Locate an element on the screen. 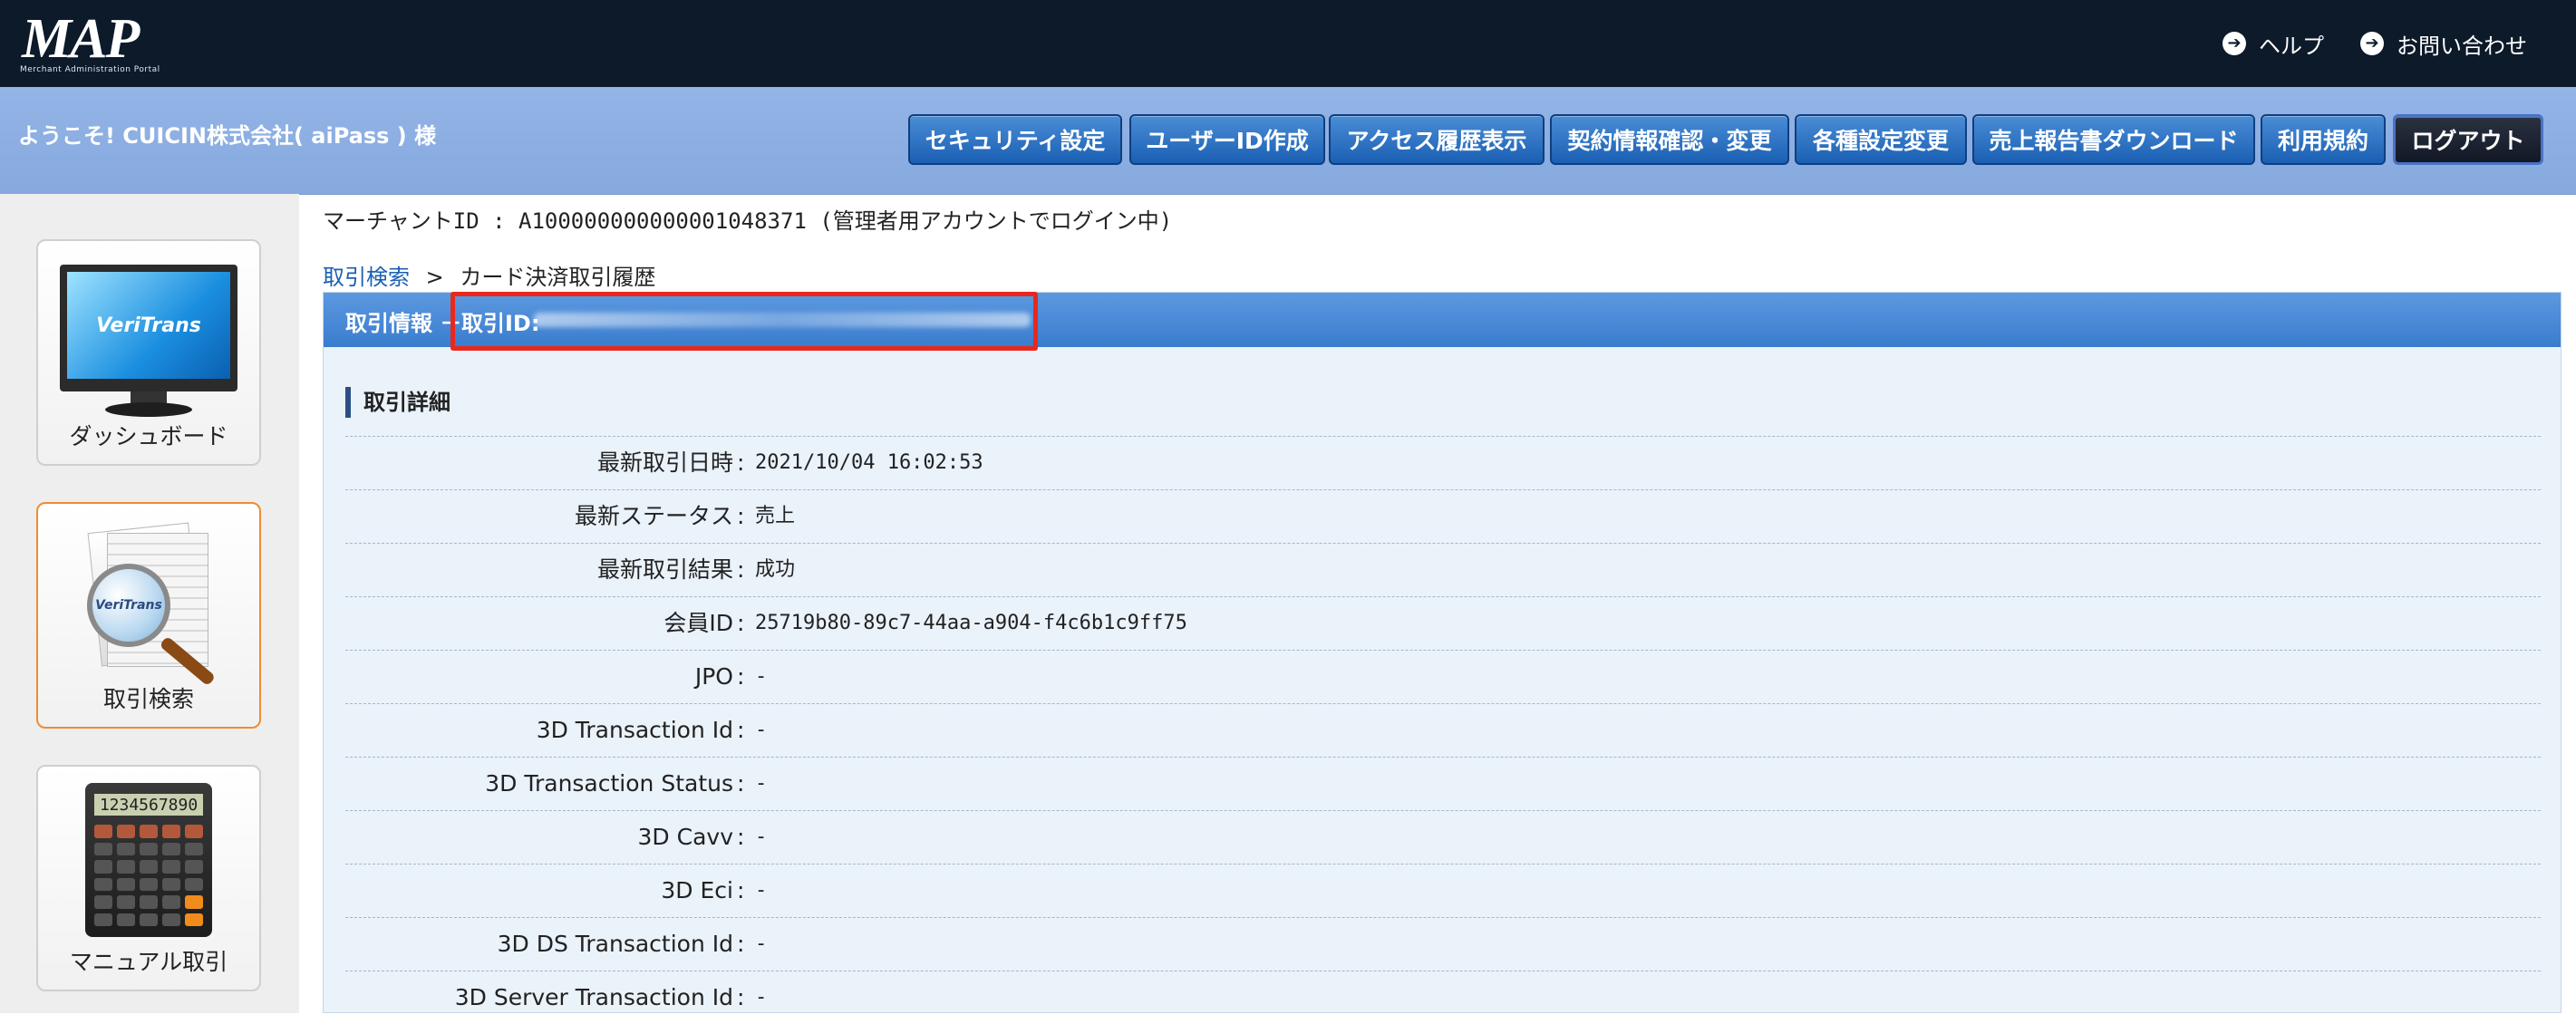  detail-label: 3D Transaction Id is located at coordinates (634, 730).